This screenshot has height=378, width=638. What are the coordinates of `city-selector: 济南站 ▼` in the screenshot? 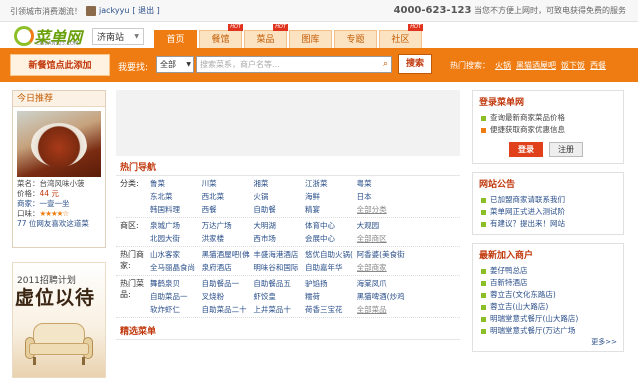 It's located at (118, 36).